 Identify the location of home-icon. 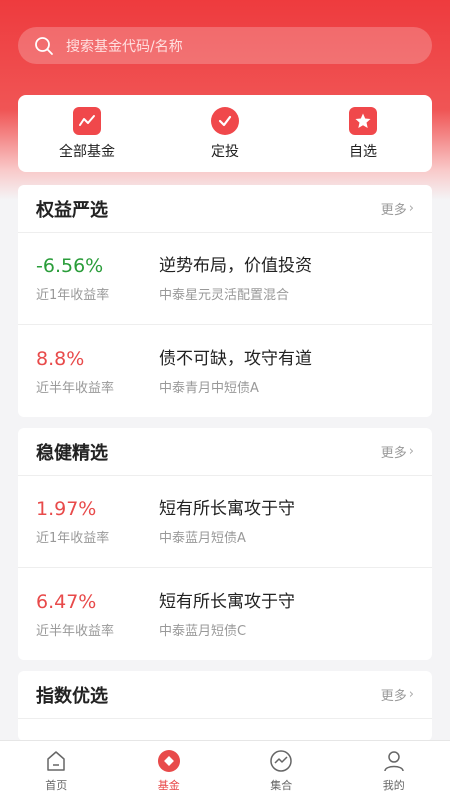
(56, 760).